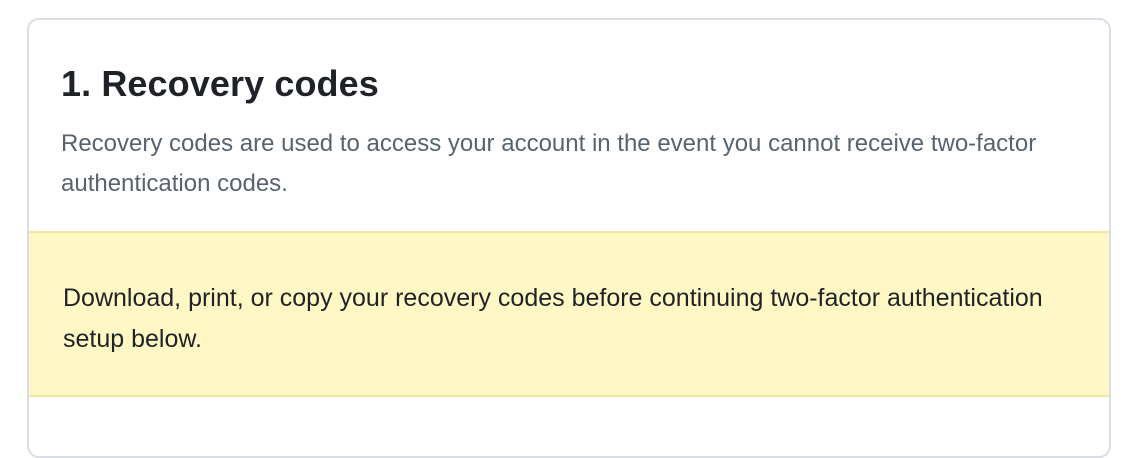  What do you see at coordinates (220, 83) in the screenshot?
I see `section-title: 1. Recovery codes` at bounding box center [220, 83].